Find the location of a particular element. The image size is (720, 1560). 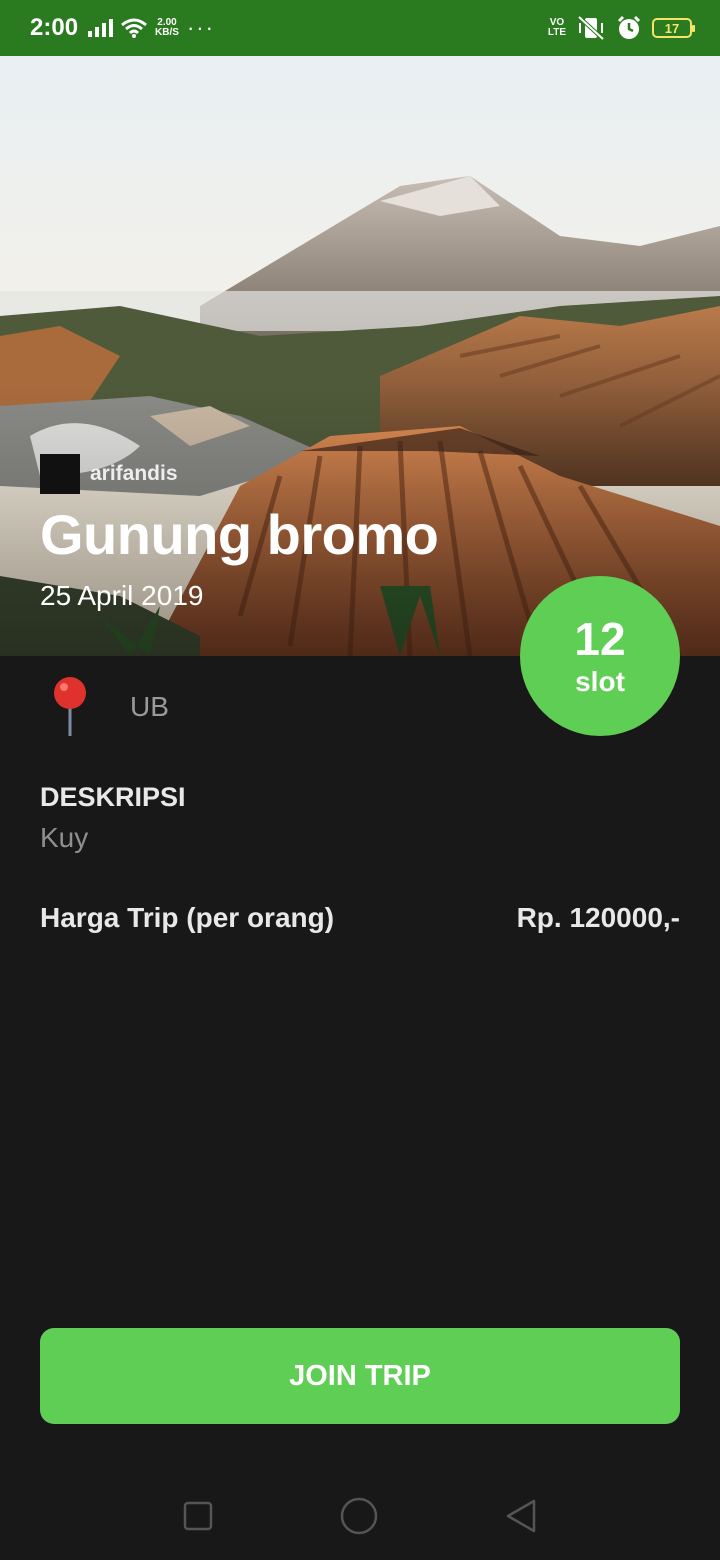

slot-badge: 12 slot is located at coordinates (600, 656).